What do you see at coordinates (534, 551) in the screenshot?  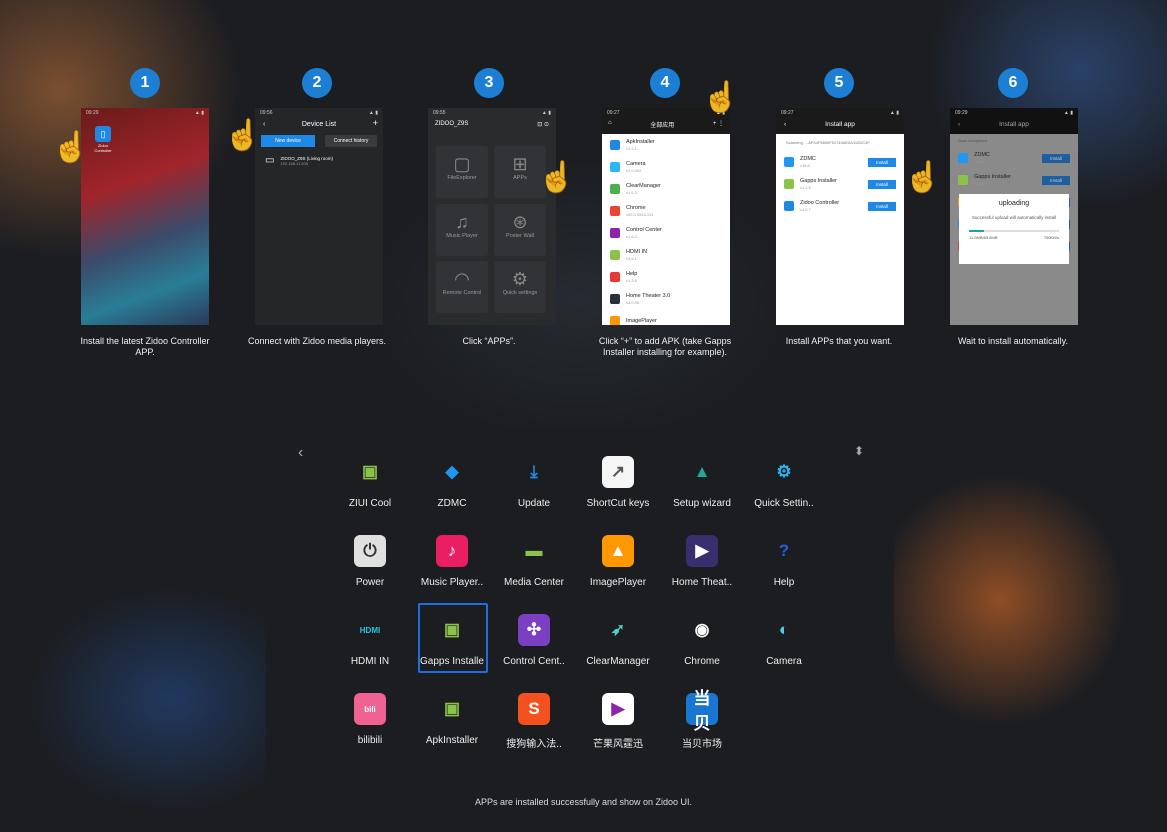 I see `folder-icon: ▬` at bounding box center [534, 551].